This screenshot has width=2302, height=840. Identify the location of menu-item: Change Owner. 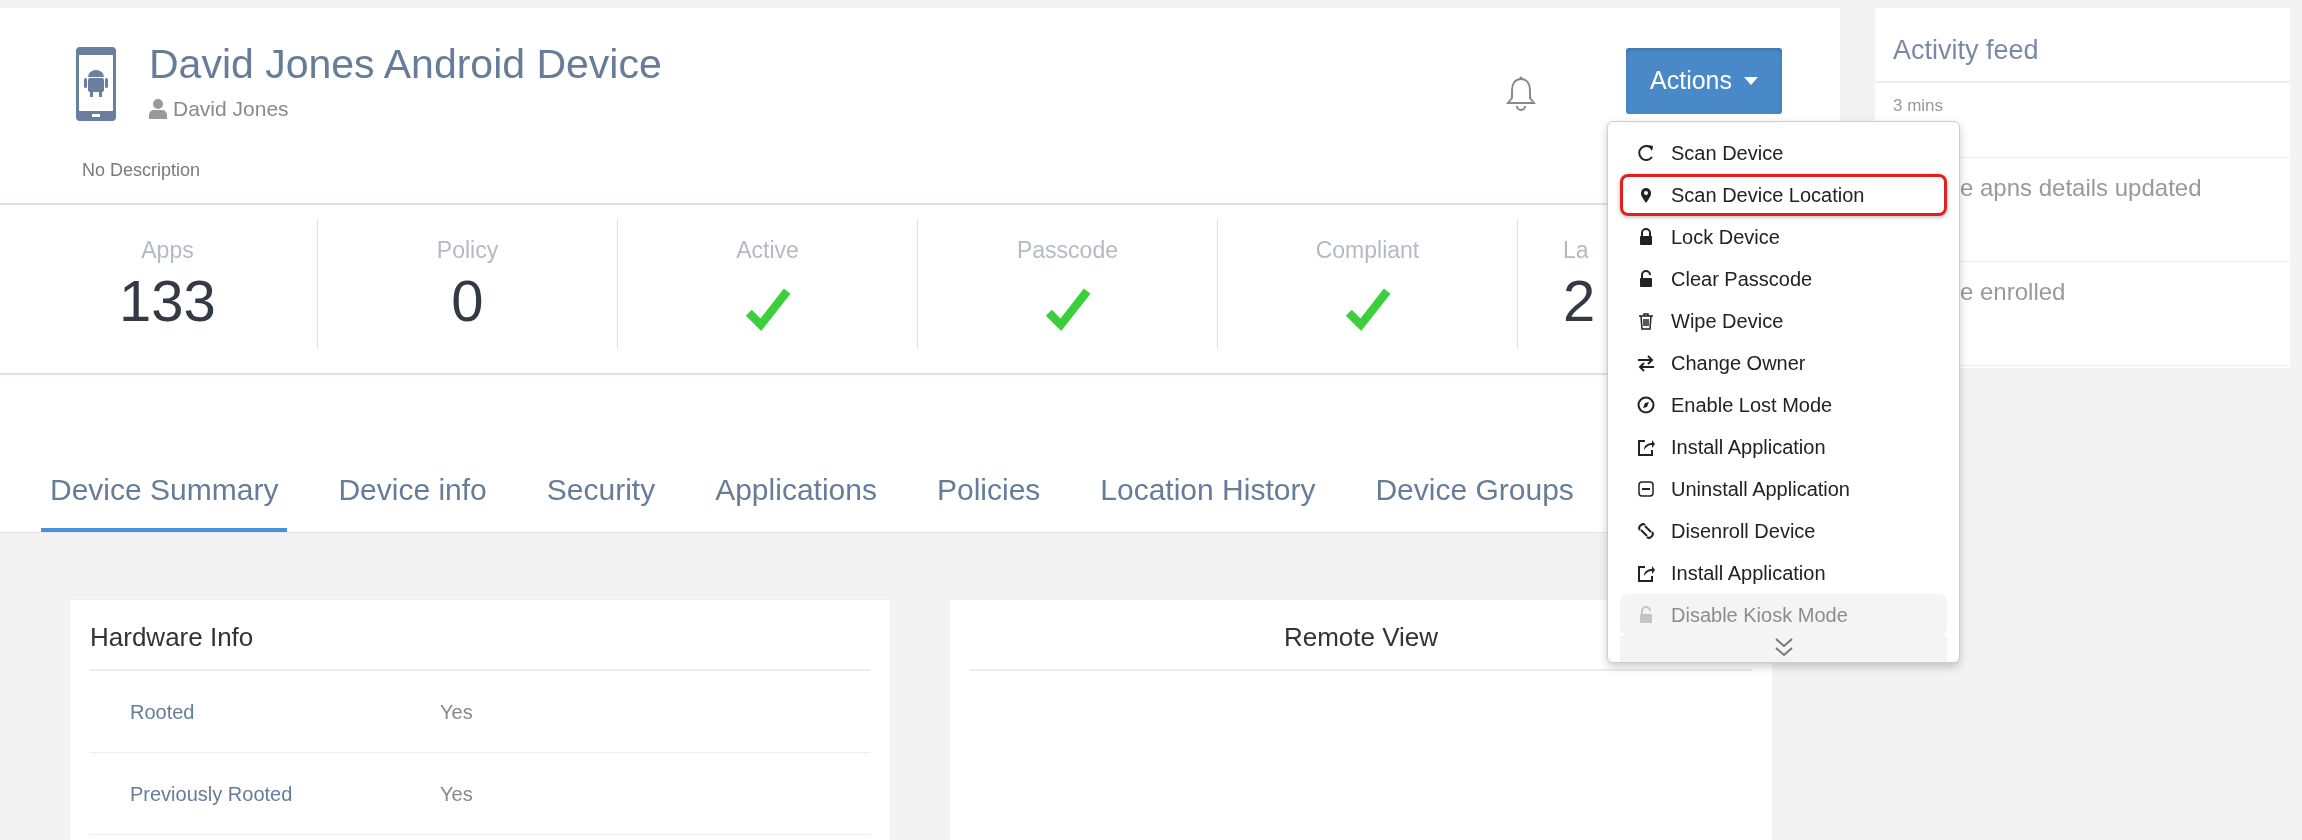
(1783, 363).